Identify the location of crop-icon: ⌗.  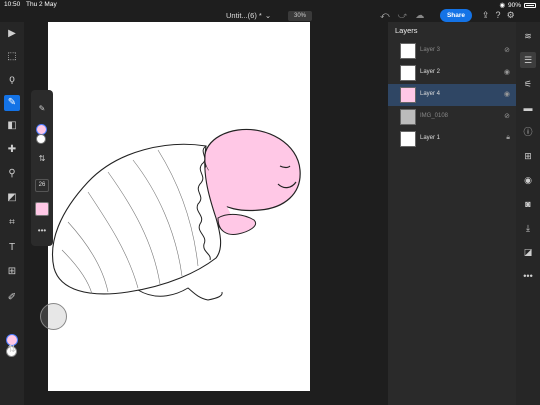
(12, 223).